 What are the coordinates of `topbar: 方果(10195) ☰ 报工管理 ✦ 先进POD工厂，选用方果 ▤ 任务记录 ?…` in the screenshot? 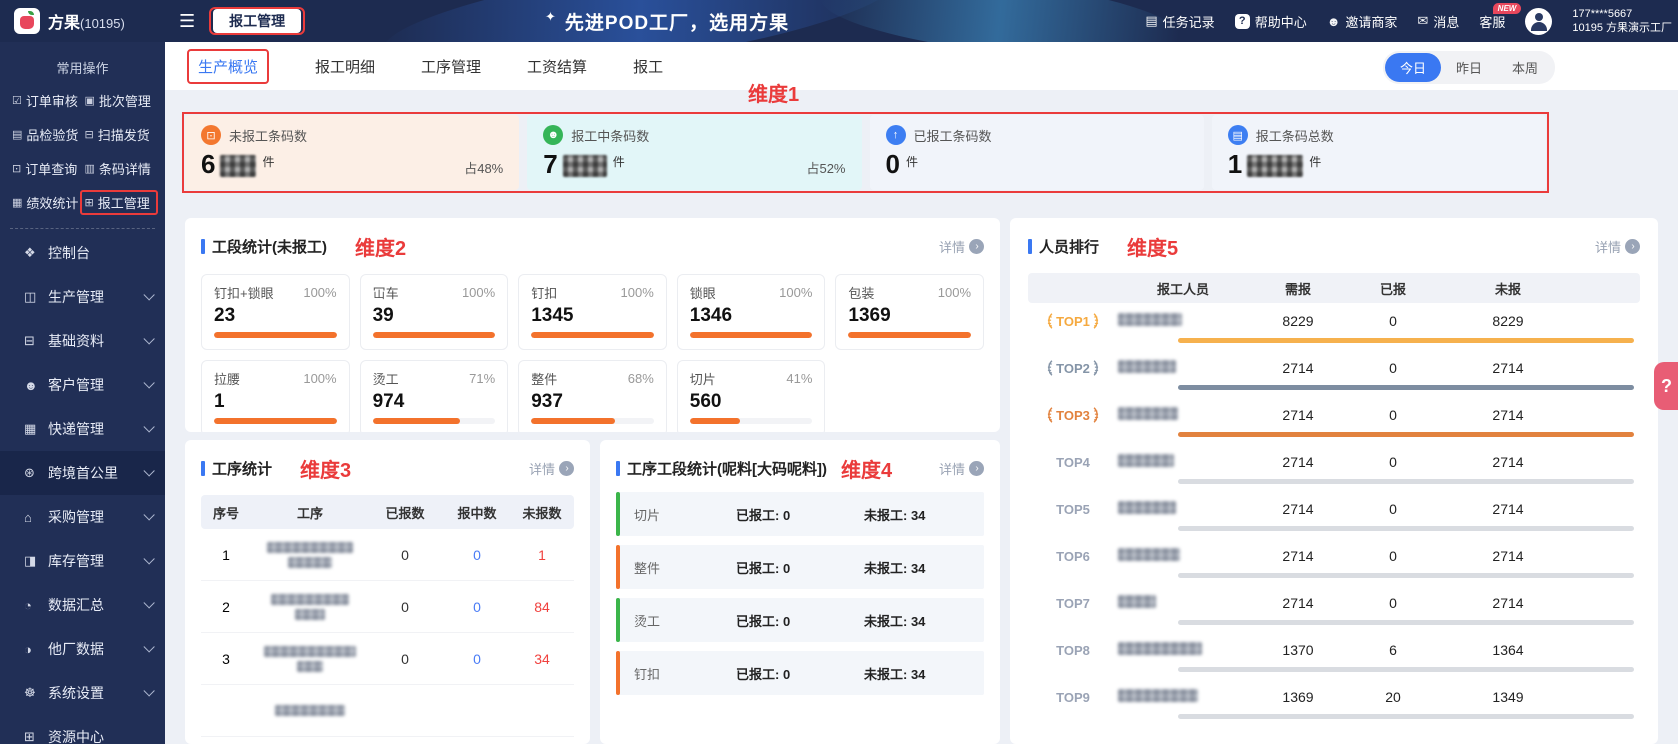 It's located at (839, 21).